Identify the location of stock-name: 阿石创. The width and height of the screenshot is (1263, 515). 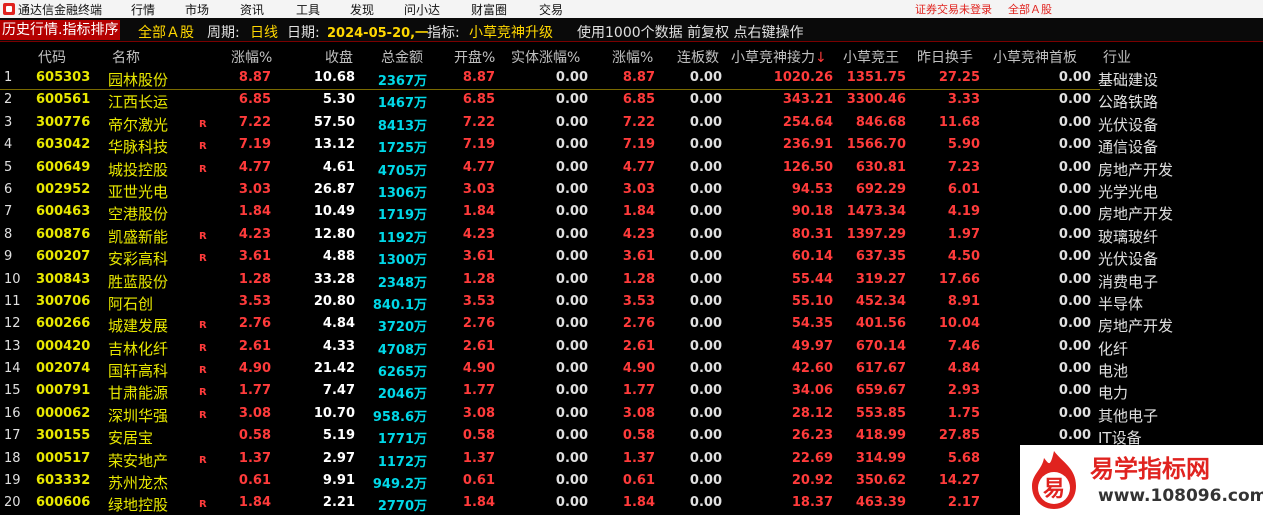
(131, 303).